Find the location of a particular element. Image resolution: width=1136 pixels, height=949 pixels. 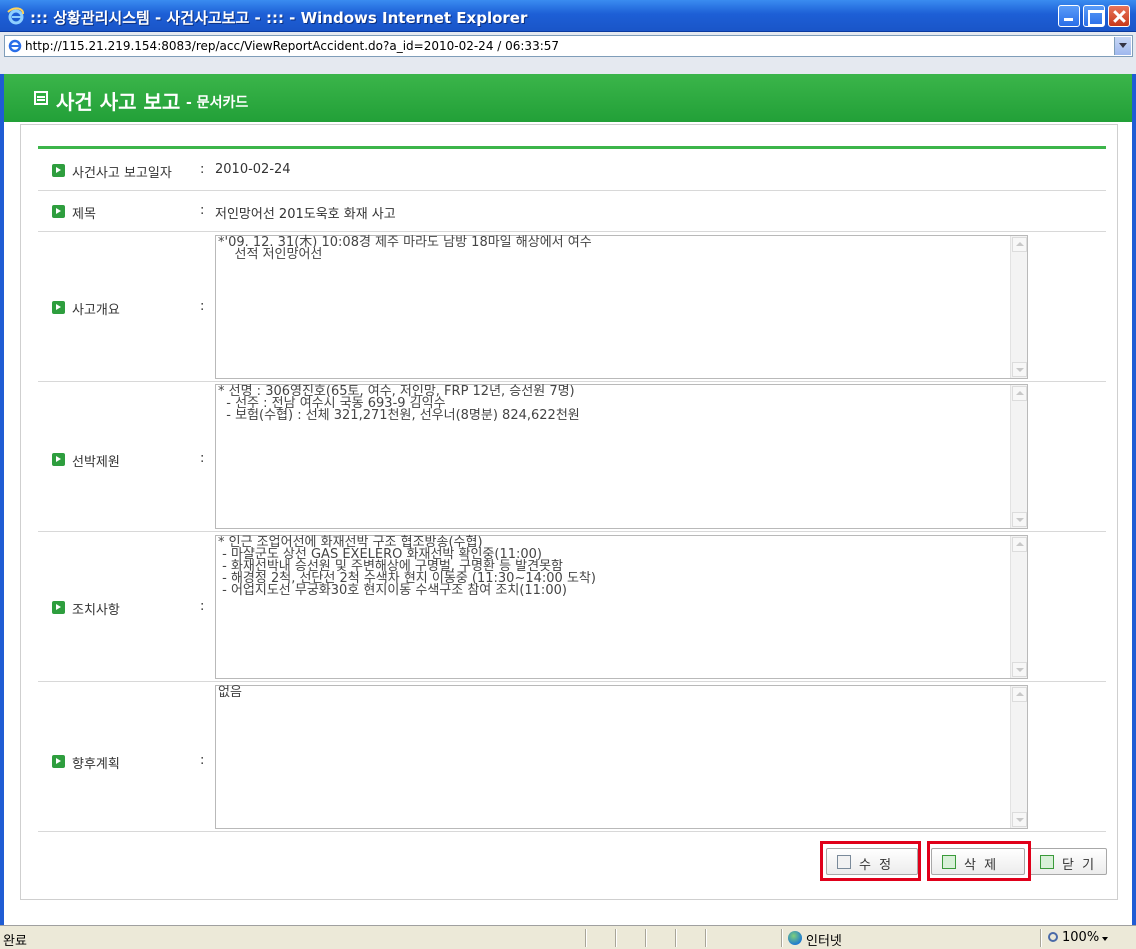

status-bar: 완료 인터넷 100% is located at coordinates (568, 937).